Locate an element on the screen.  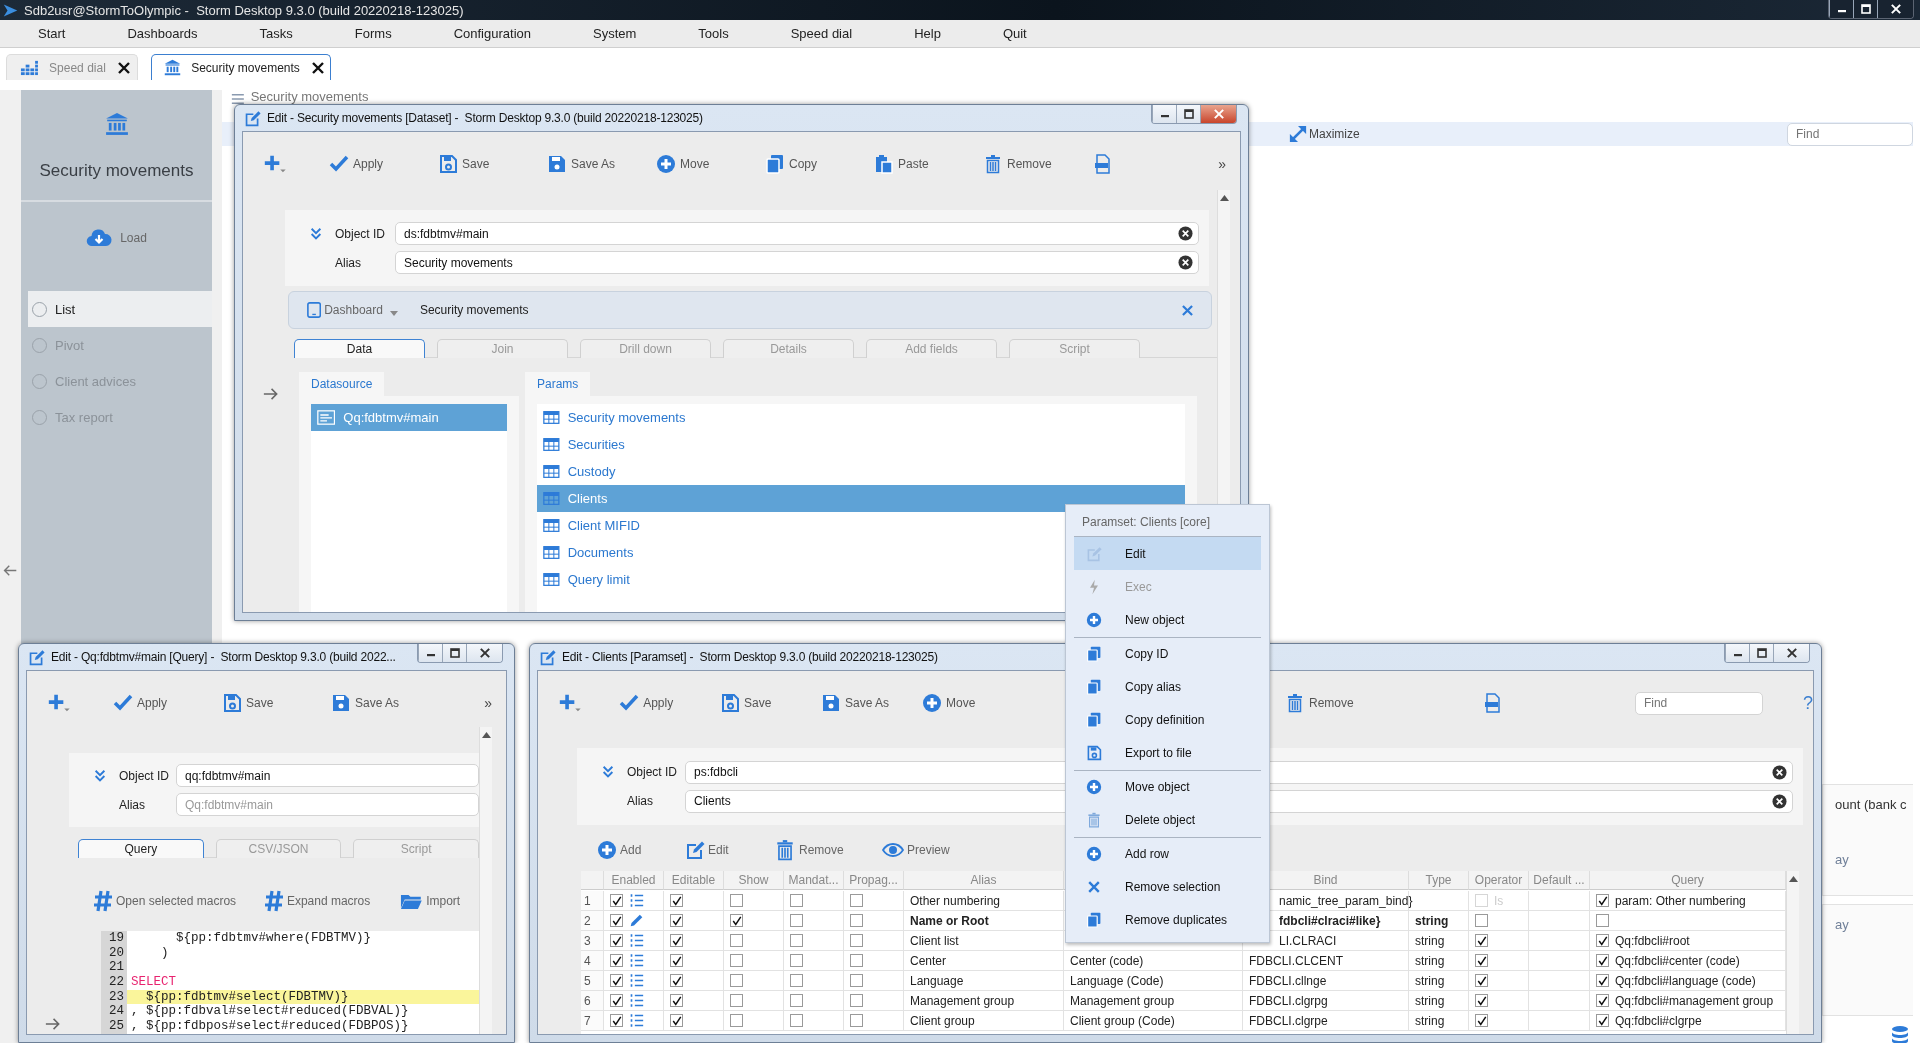
text-field: ds:fdbtmv#main is located at coordinates (797, 233).